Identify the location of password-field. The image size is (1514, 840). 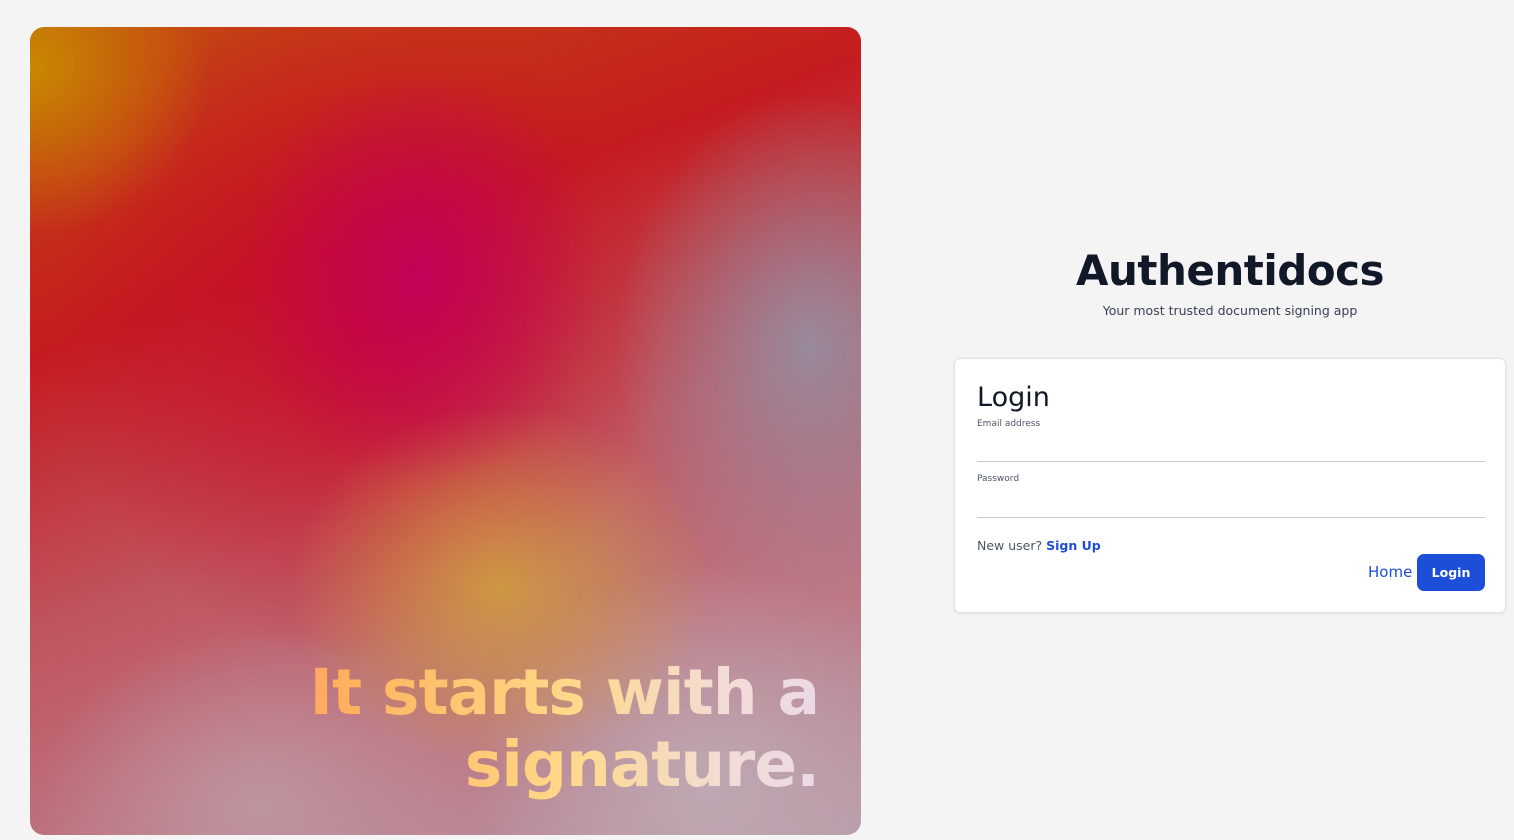
(1231, 505).